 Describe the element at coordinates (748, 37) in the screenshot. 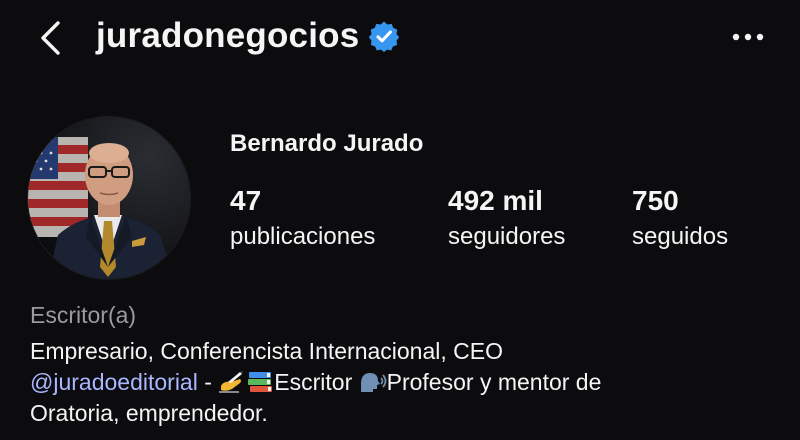

I see `more-horizontal-icon` at that location.